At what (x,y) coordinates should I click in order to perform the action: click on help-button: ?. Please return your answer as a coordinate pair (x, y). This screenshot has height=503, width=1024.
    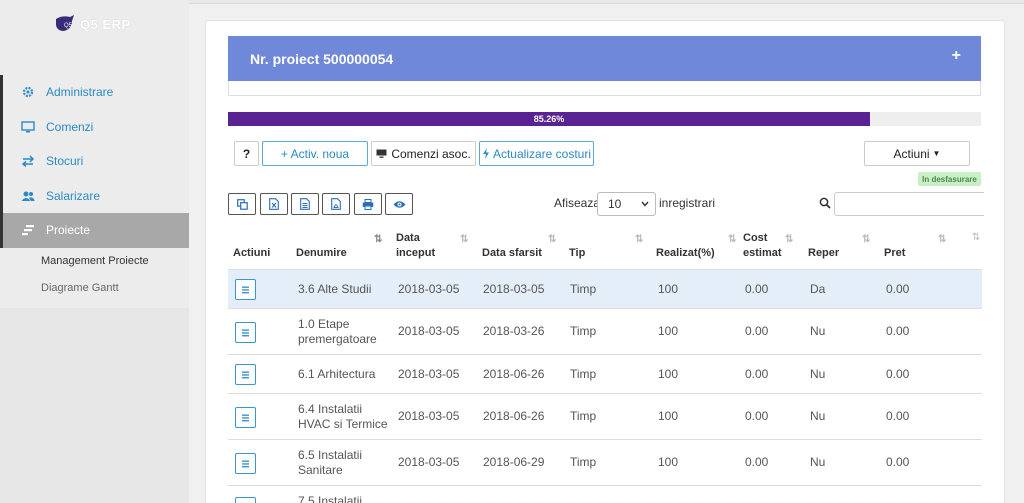
    Looking at the image, I should click on (246, 153).